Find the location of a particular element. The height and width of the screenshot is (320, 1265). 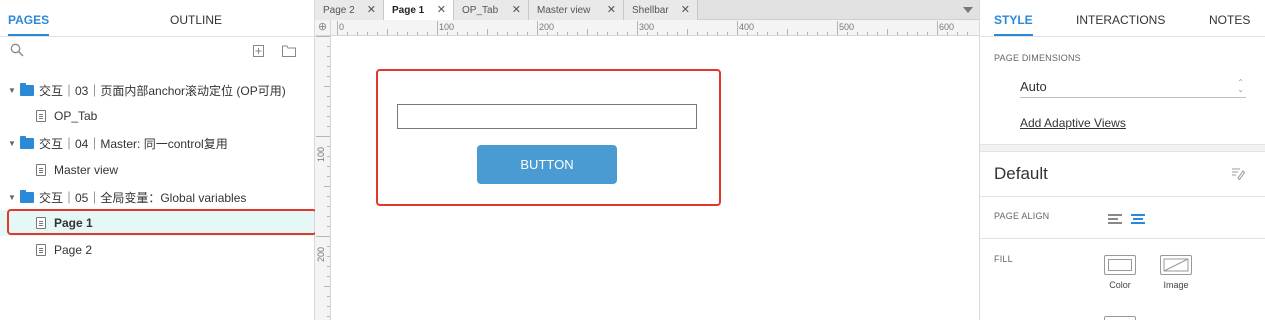

page-item-master-view: Master view is located at coordinates (157, 170).